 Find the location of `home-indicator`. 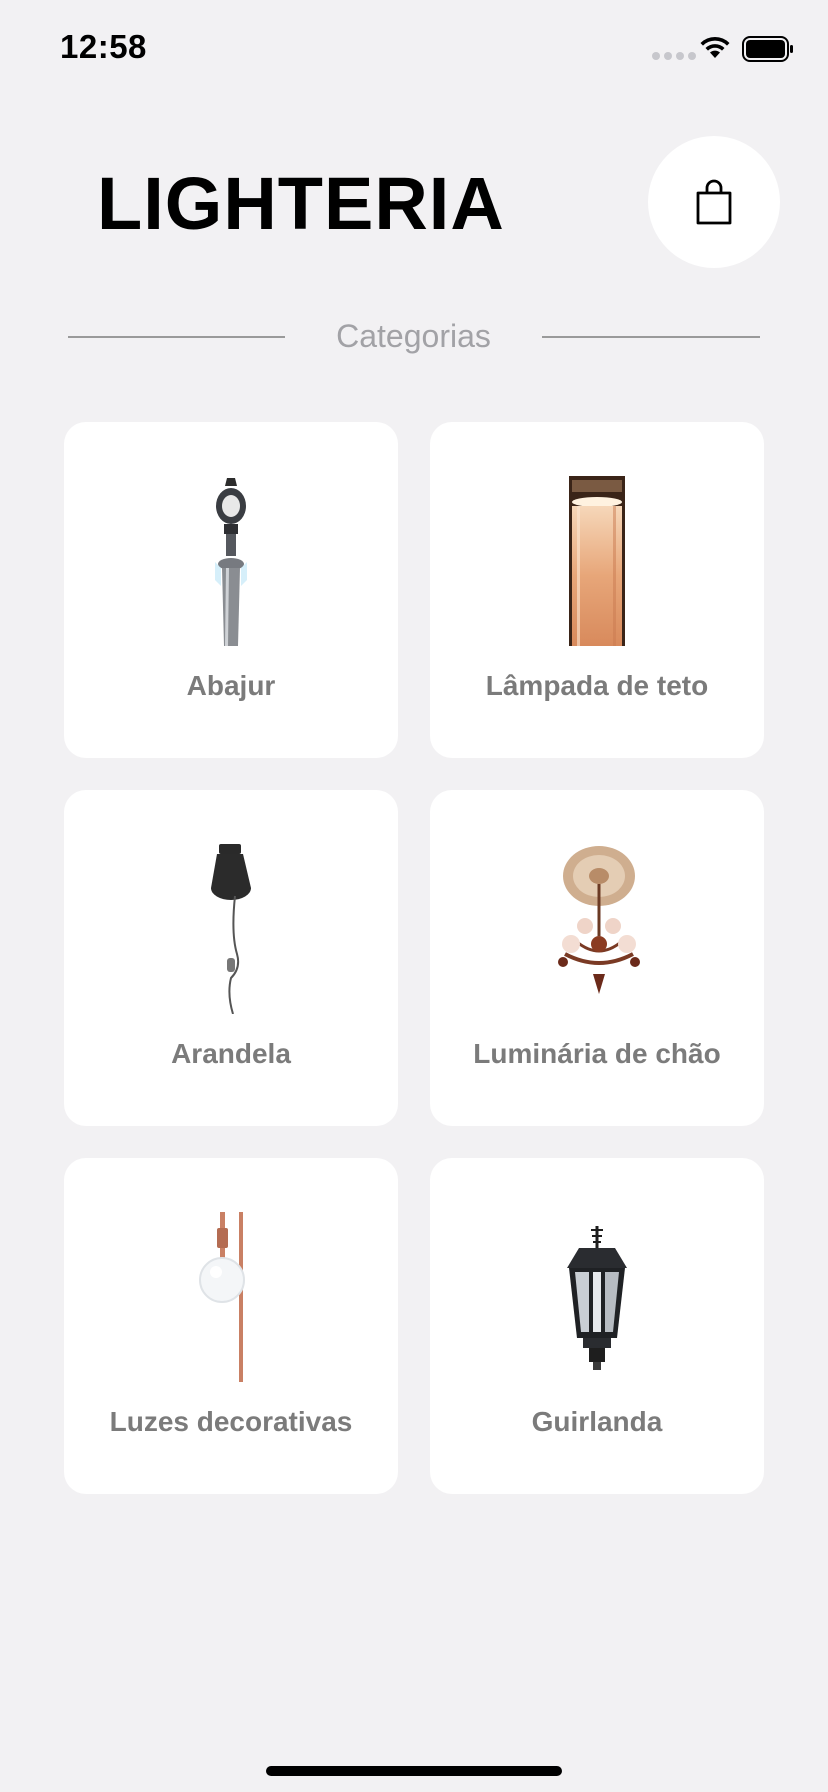

home-indicator is located at coordinates (414, 1771).